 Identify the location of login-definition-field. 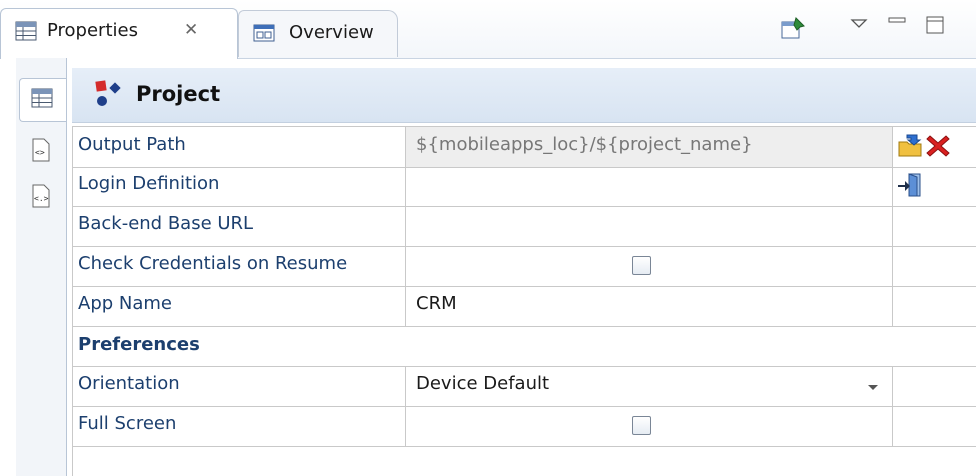
(649, 186).